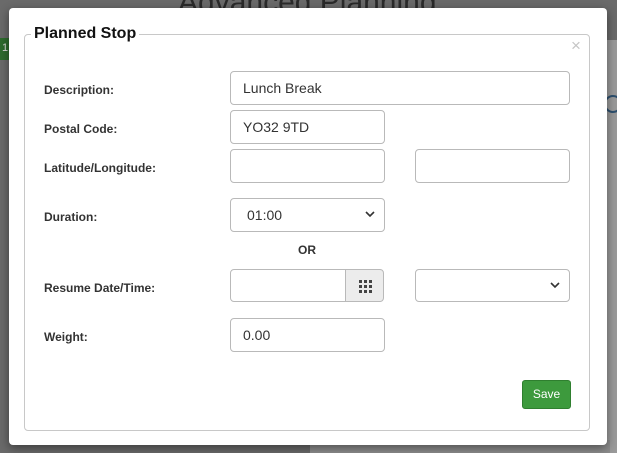  What do you see at coordinates (492, 166) in the screenshot?
I see `longitude-input` at bounding box center [492, 166].